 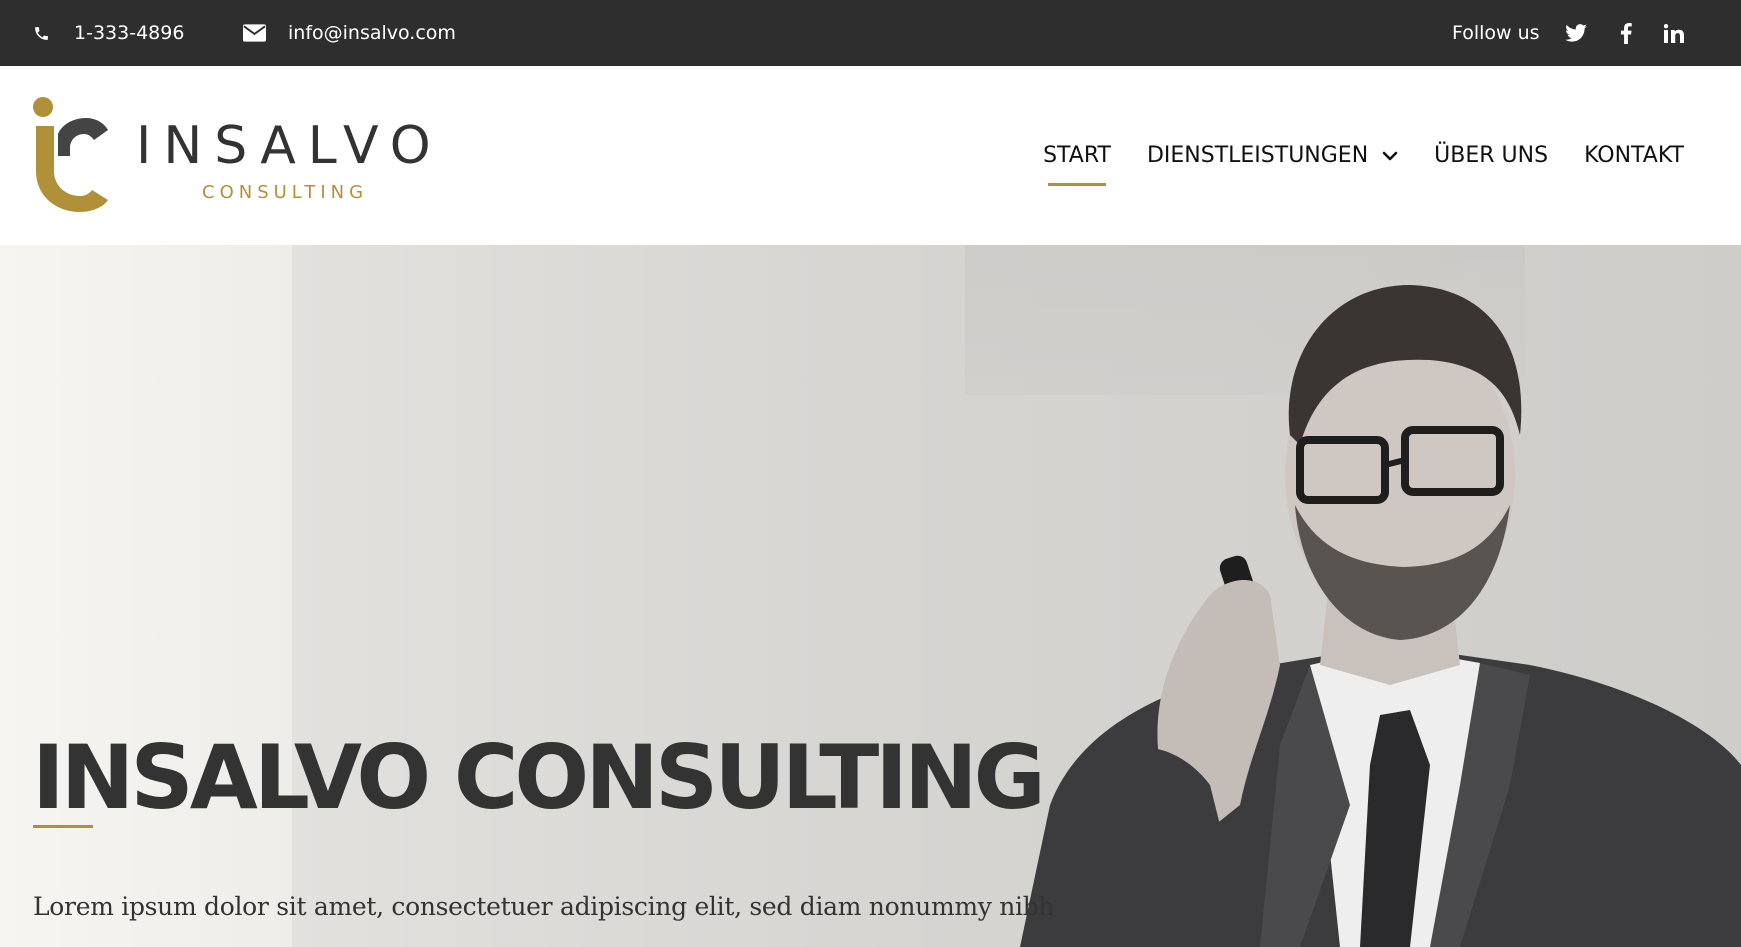 I want to click on nav-item-label: KONTAKT, so click(x=1634, y=155).